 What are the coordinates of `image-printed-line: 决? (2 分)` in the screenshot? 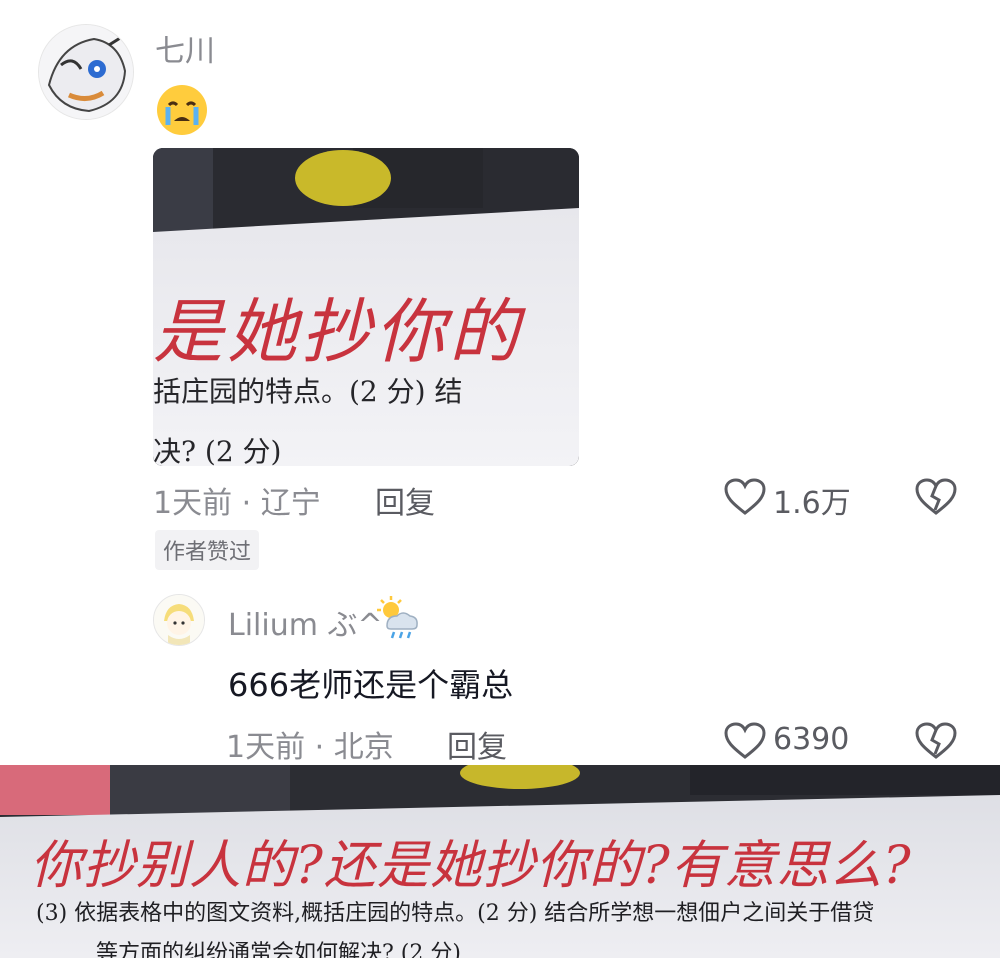 It's located at (217, 450).